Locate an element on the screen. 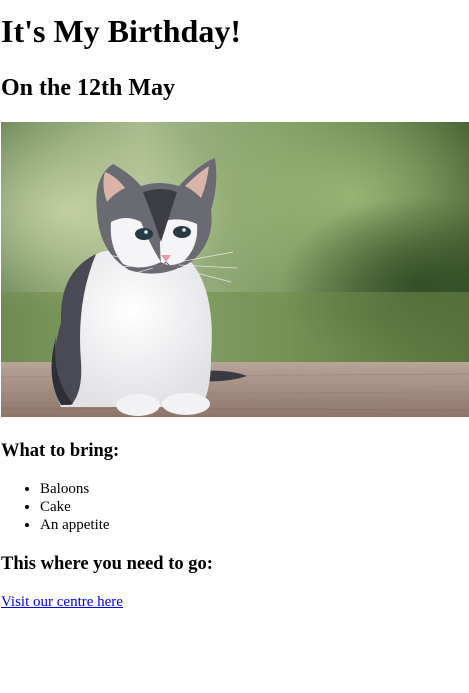 The height and width of the screenshot is (693, 469). what-to-bring-heading: What to bring: is located at coordinates (60, 451).